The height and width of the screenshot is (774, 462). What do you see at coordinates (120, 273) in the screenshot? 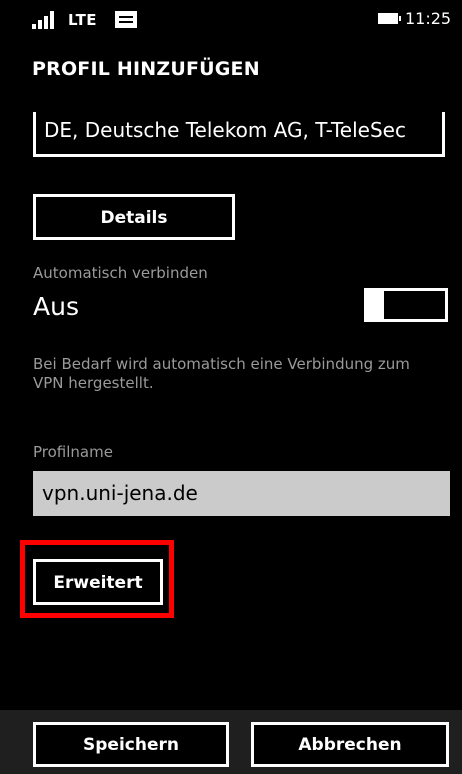
I see `auto-connect-label: Automatisch verbinden` at bounding box center [120, 273].